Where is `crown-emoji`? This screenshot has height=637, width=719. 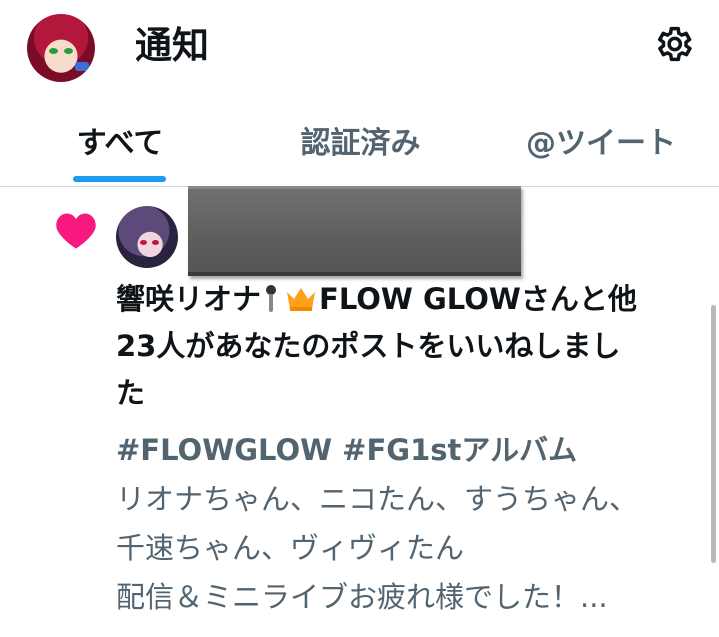
crown-emoji is located at coordinates (301, 299).